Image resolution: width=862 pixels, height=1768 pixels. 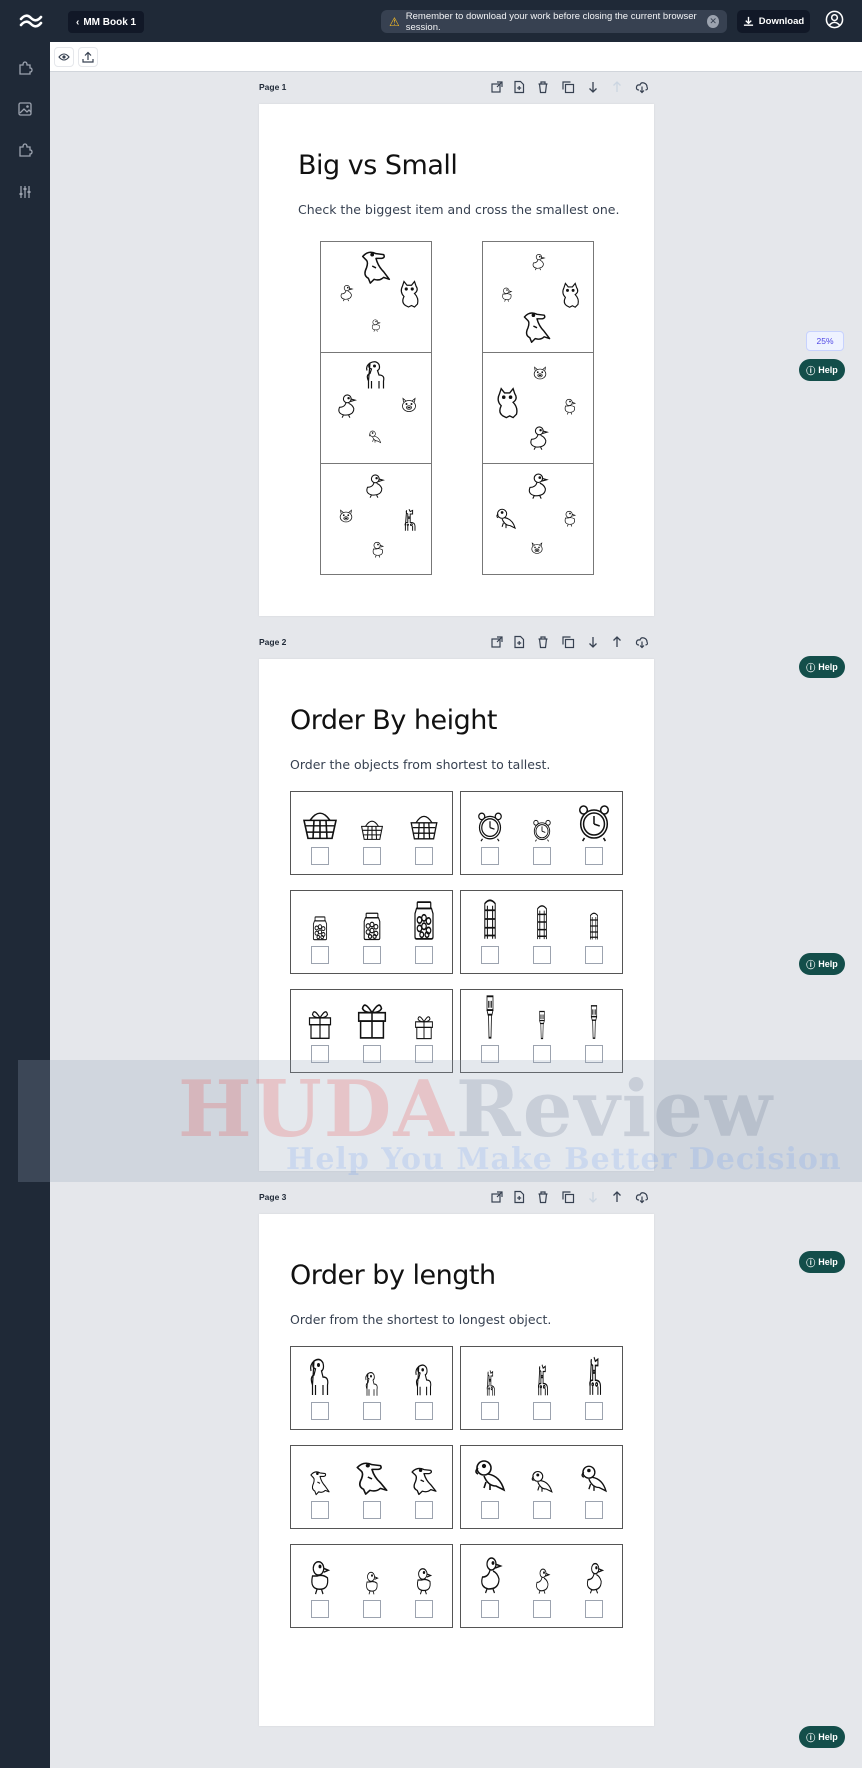 I want to click on download-button: Download, so click(x=773, y=21).